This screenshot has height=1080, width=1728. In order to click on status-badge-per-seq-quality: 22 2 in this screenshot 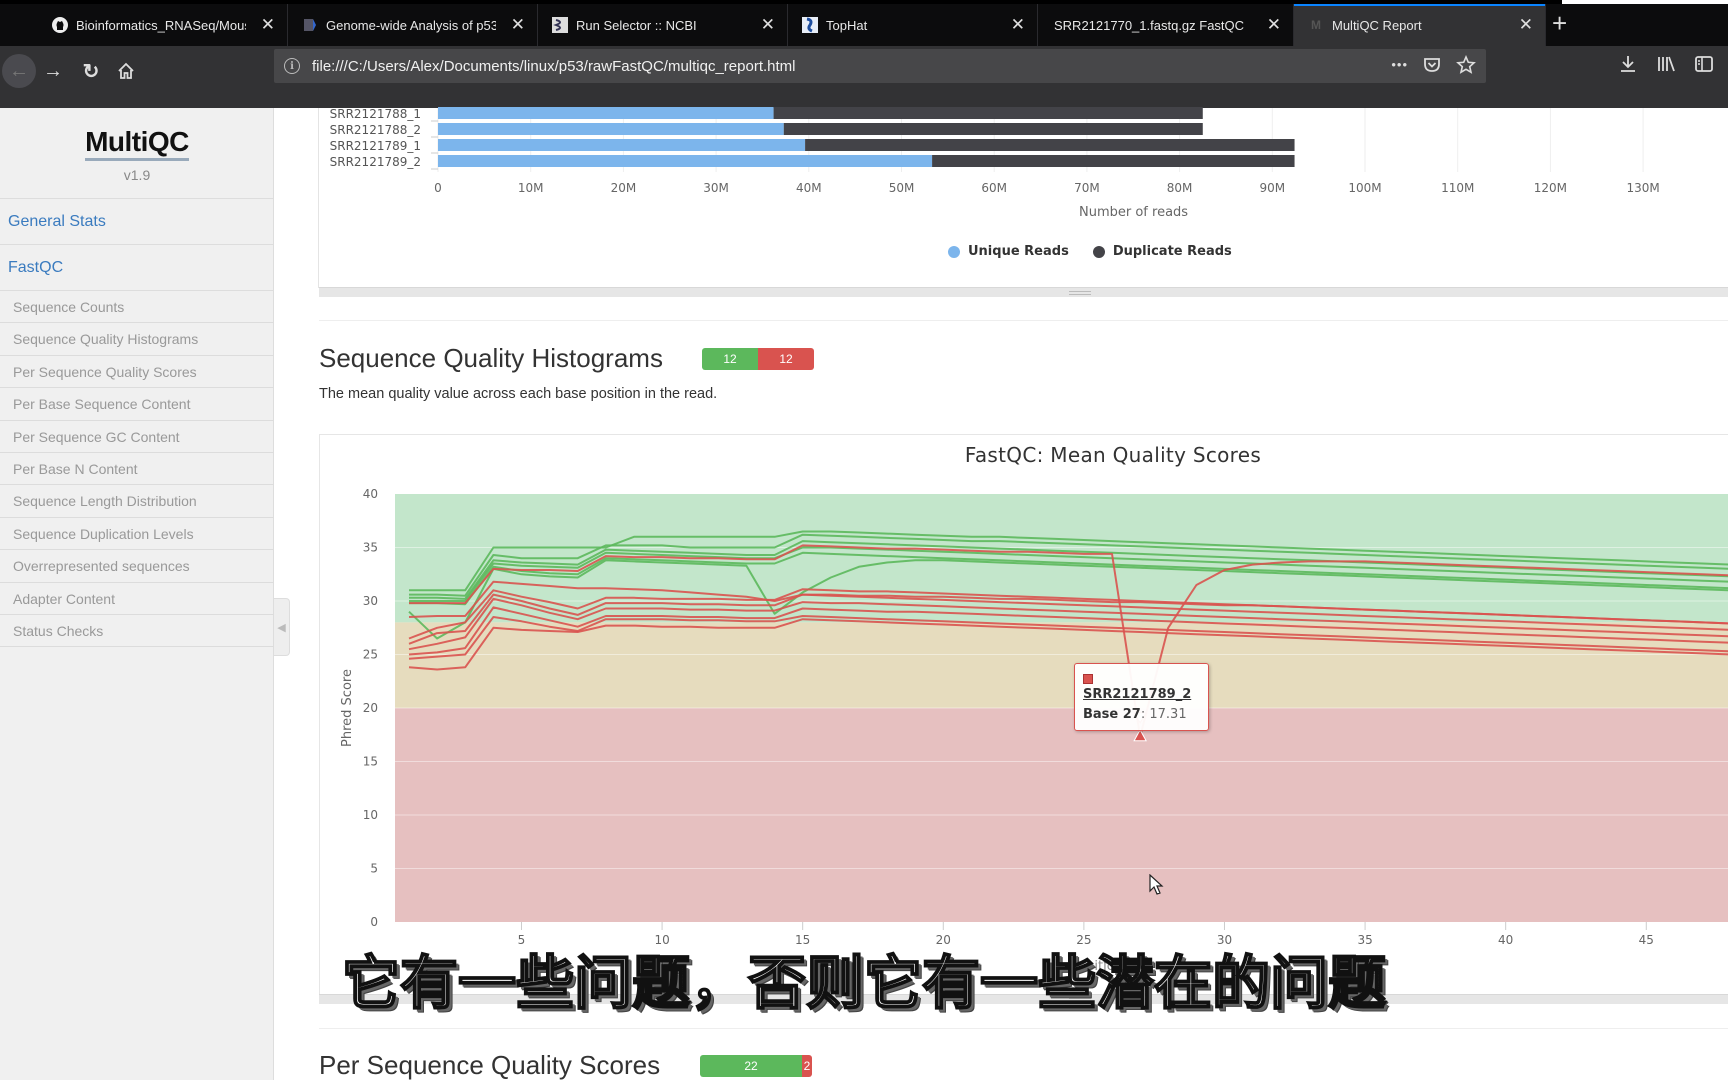, I will do `click(756, 1066)`.